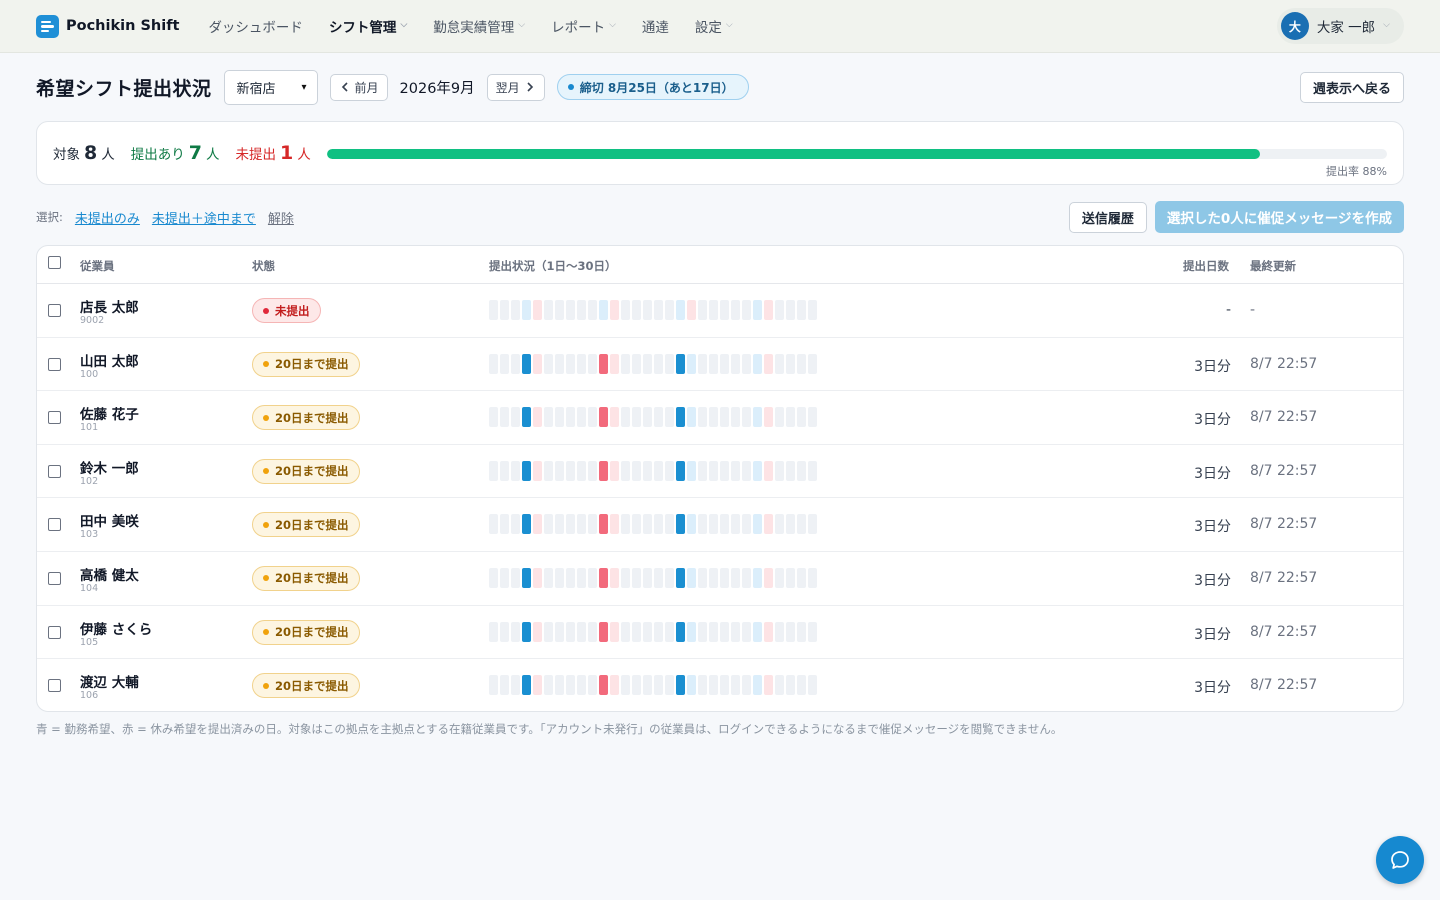  I want to click on nav-item-4: 通達, so click(655, 26).